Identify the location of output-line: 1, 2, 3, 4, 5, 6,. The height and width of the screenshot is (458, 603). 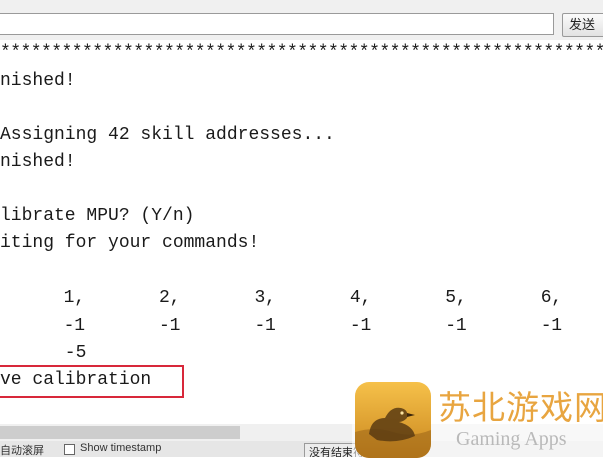
(281, 298).